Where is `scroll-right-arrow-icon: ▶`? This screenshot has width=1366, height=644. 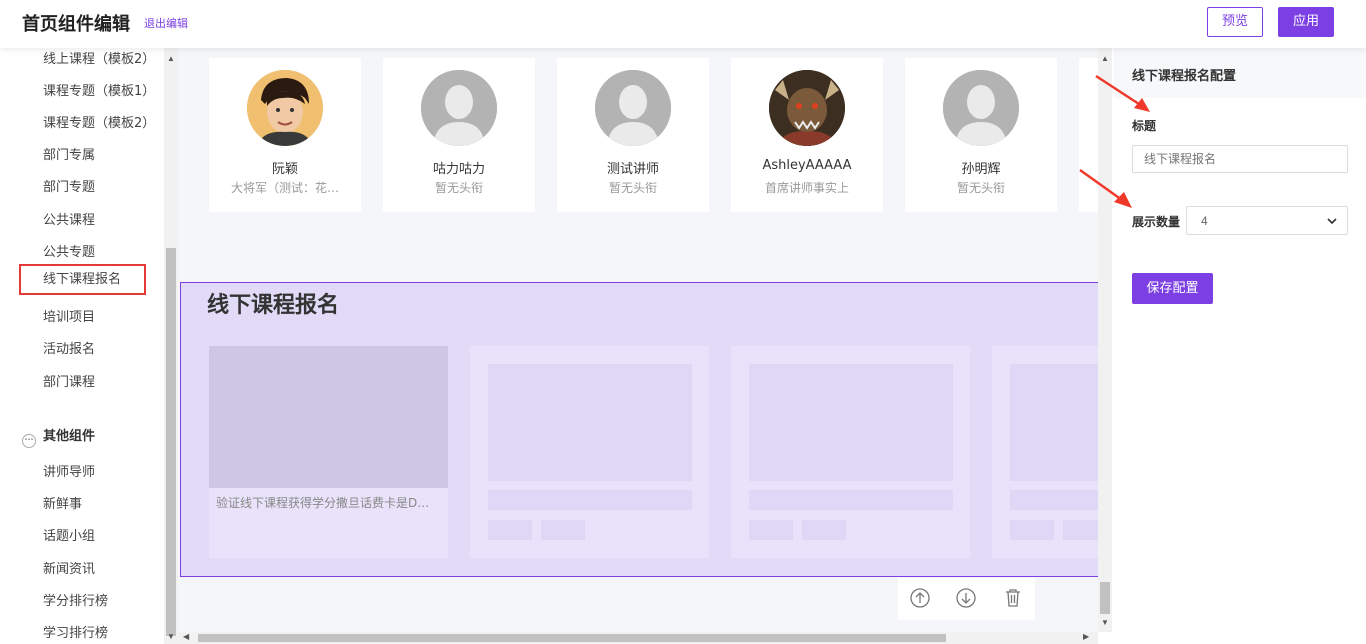
scroll-right-arrow-icon: ▶ is located at coordinates (1086, 636).